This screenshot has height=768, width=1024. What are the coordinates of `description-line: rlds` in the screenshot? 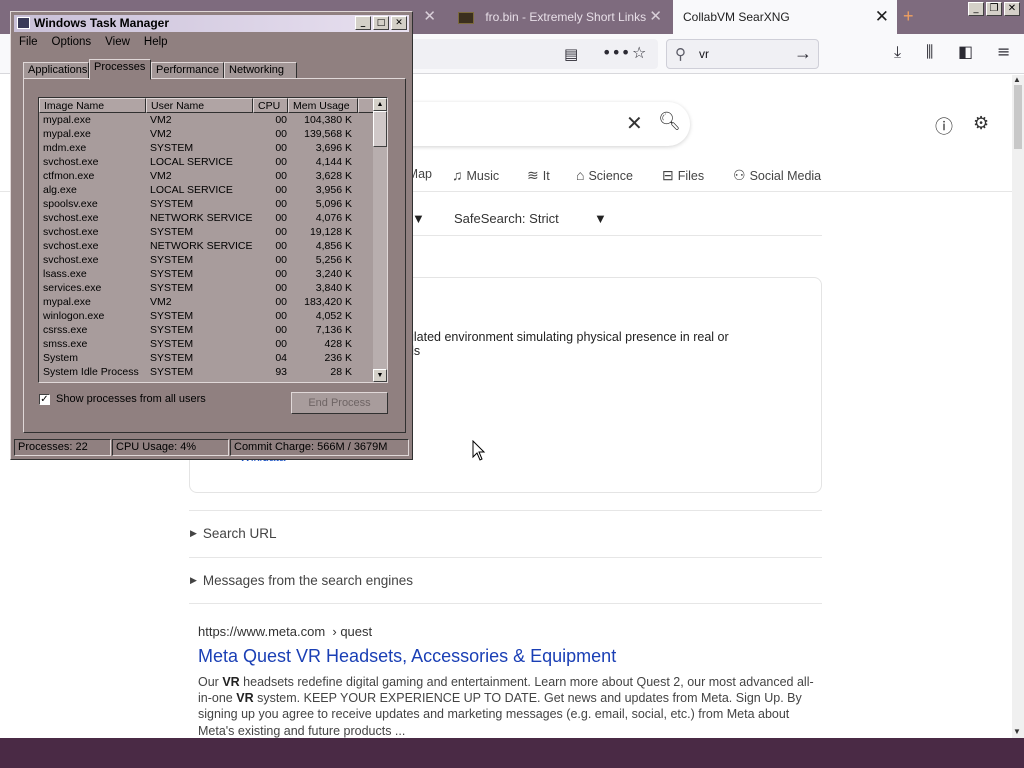 It's located at (600, 351).